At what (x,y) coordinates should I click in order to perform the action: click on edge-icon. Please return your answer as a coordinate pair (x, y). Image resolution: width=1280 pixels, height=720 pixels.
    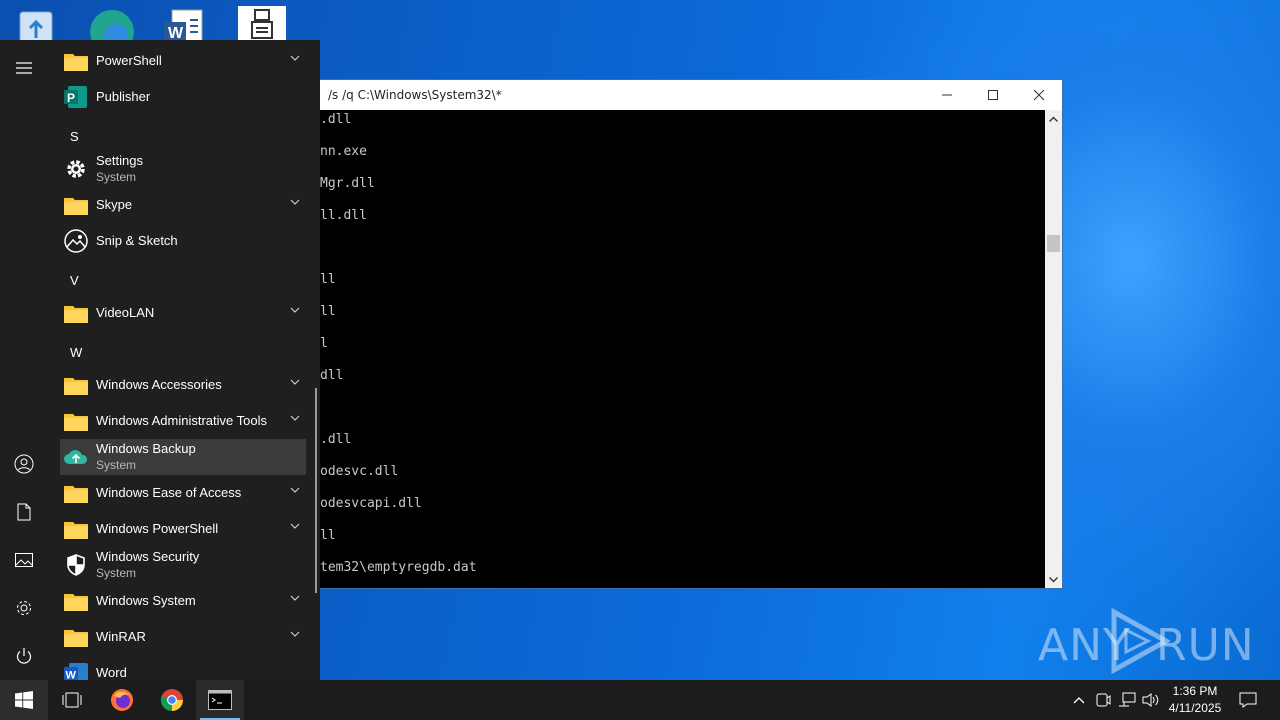
    Looking at the image, I should click on (112, 23).